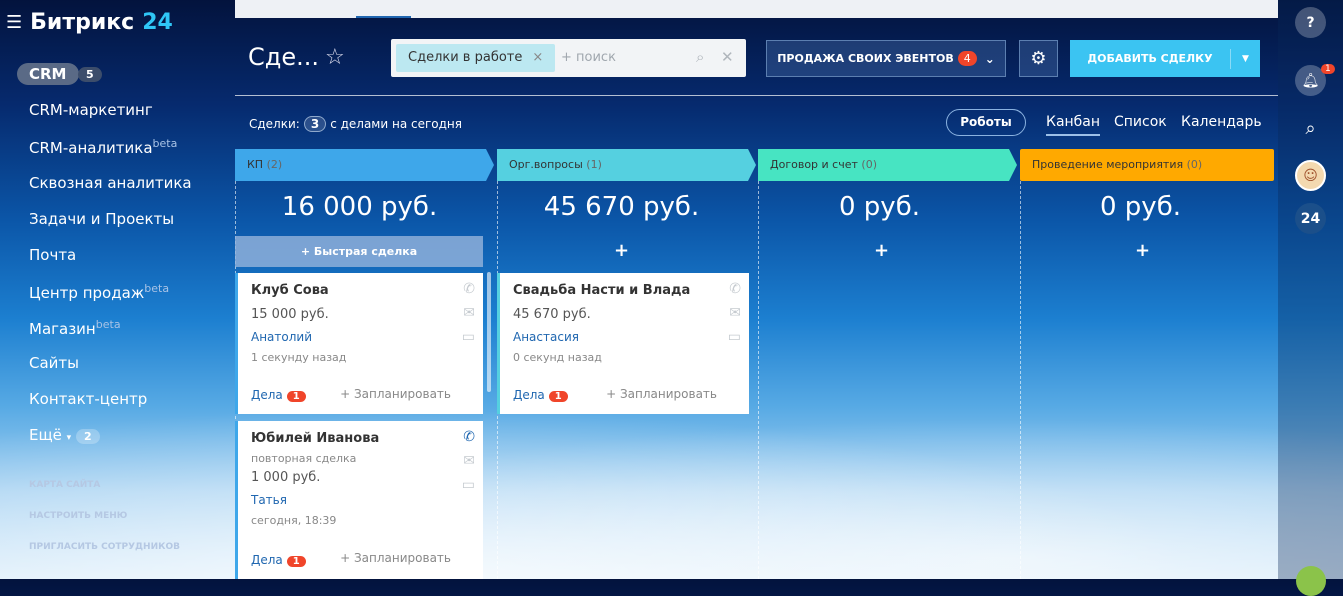 Image resolution: width=1343 pixels, height=596 pixels. Describe the element at coordinates (1245, 58) in the screenshot. I see `dropdown-arrow-icon: ▼` at that location.